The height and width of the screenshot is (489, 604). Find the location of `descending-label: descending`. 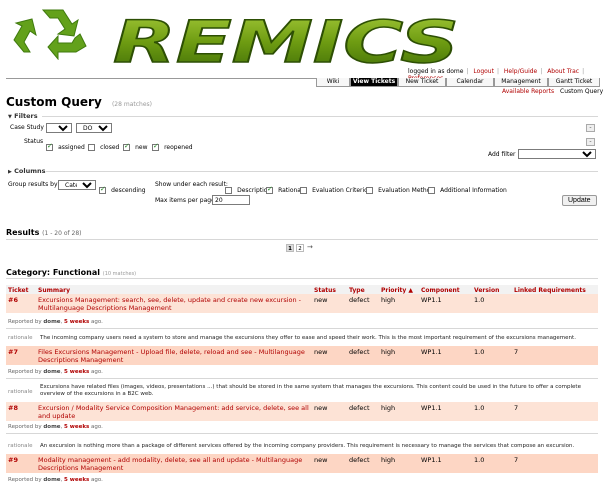

descending-label: descending is located at coordinates (128, 190).